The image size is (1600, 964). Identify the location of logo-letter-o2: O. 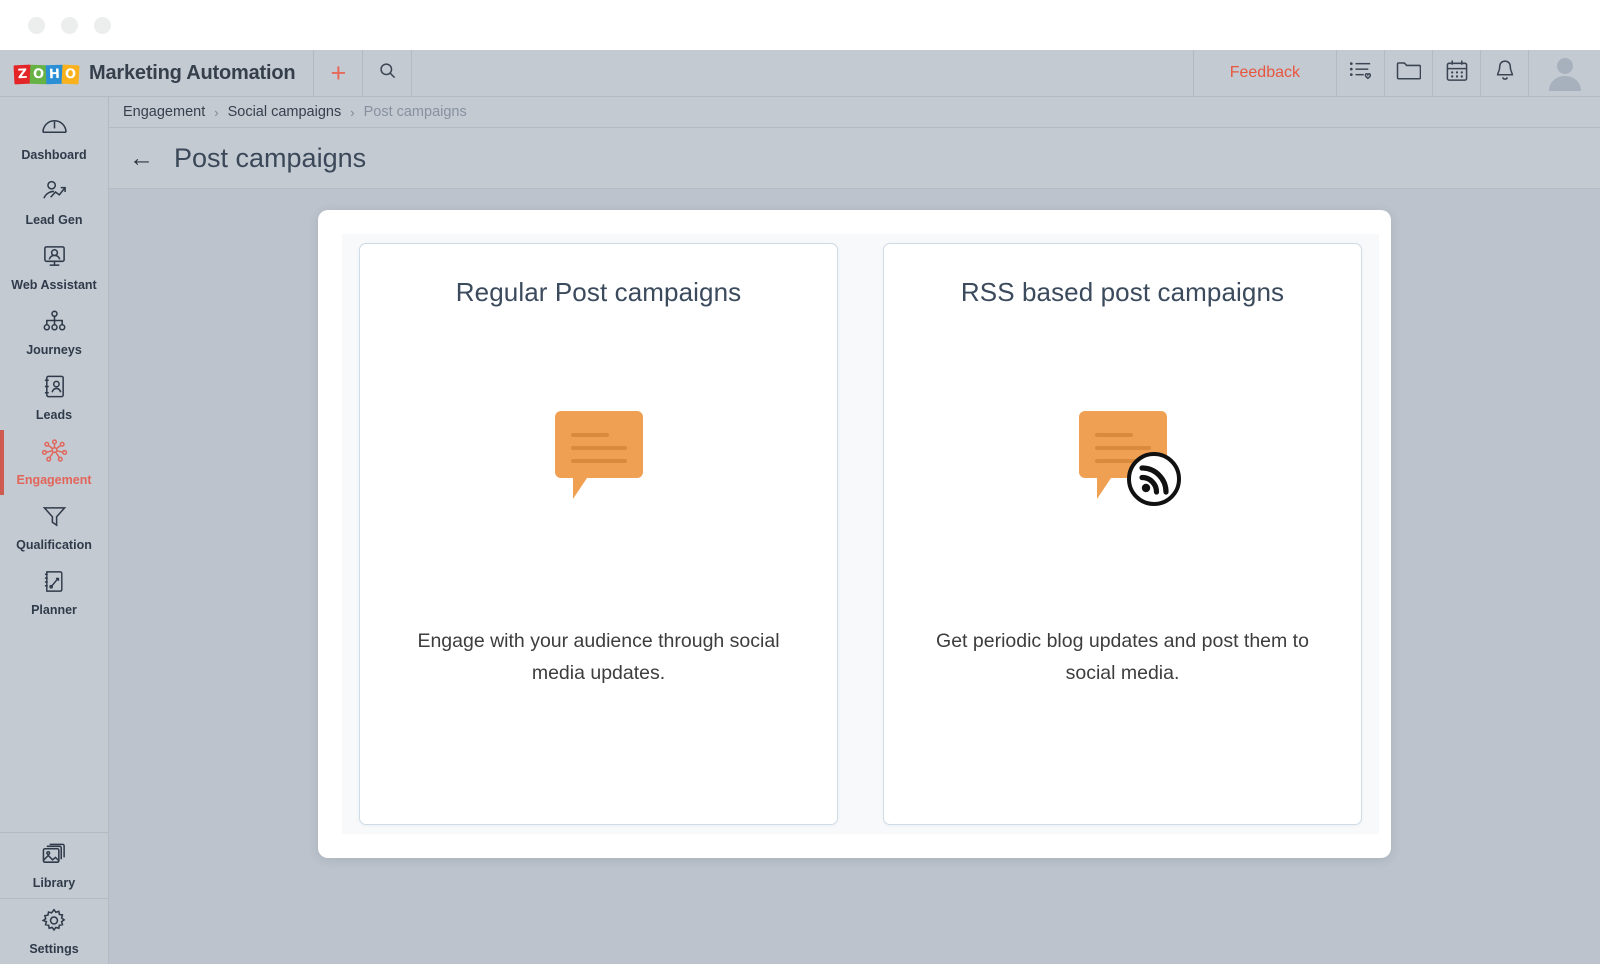
(70, 74).